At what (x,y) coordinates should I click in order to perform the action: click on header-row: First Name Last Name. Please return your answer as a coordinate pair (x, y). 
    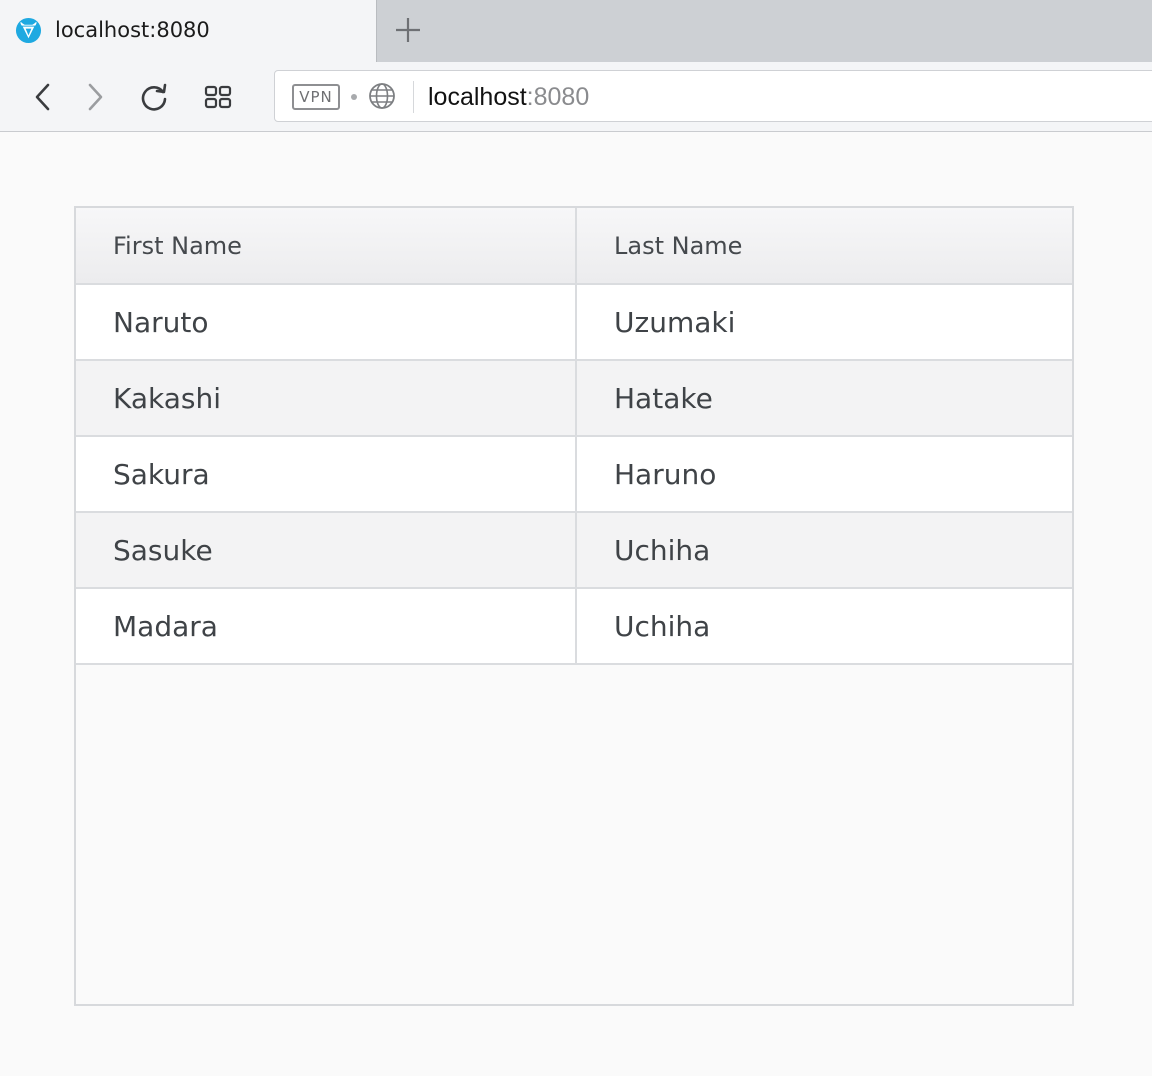
    Looking at the image, I should click on (574, 246).